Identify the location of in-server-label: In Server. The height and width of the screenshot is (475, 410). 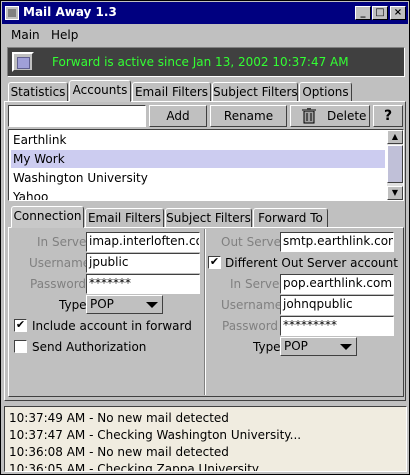
(64, 242).